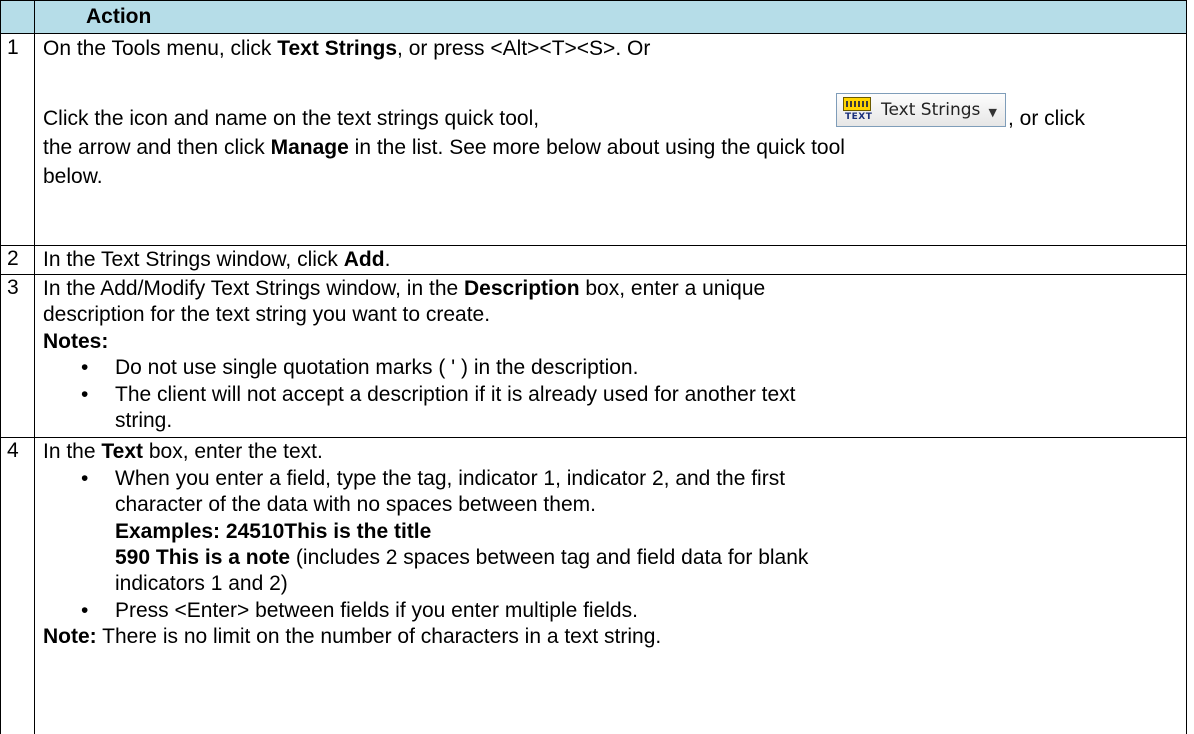 The image size is (1194, 734). I want to click on step-number: 1, so click(13, 47).